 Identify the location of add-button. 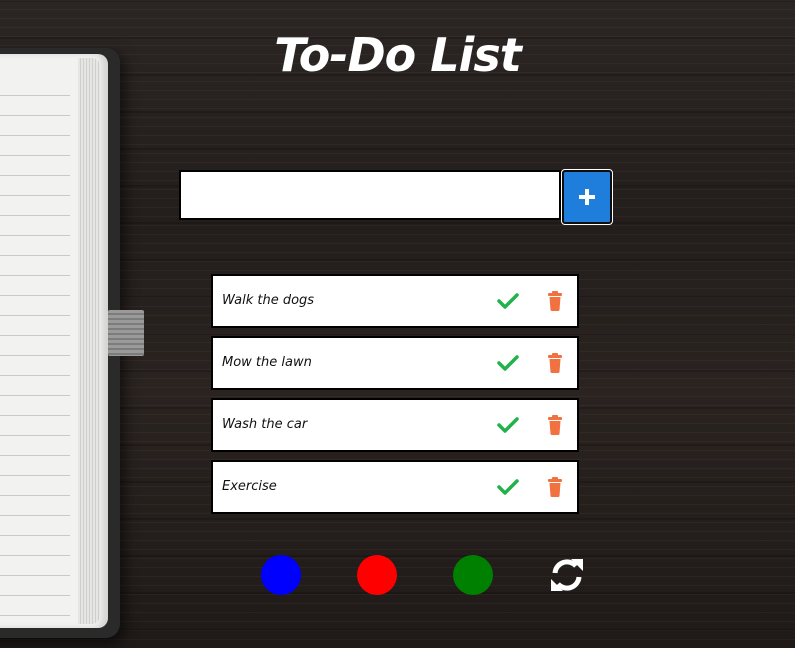
(587, 197).